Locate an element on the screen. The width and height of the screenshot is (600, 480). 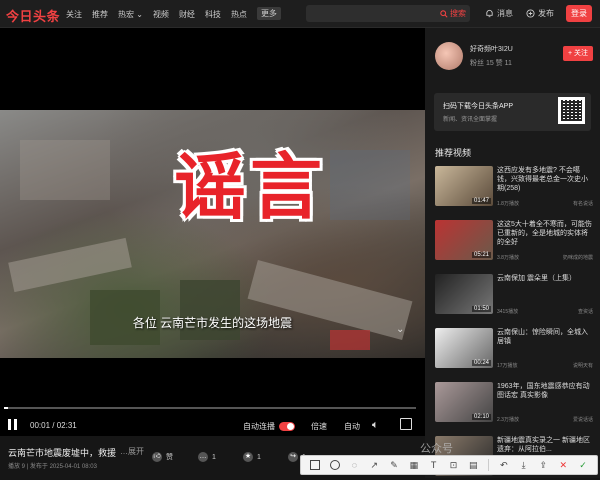
annotation-toolbar: ◌ ↗ ✎ ▦ T ⊡ ▤ ↶ ⤓ ⇪ ✕ ✓ is located at coordinates (449, 465).